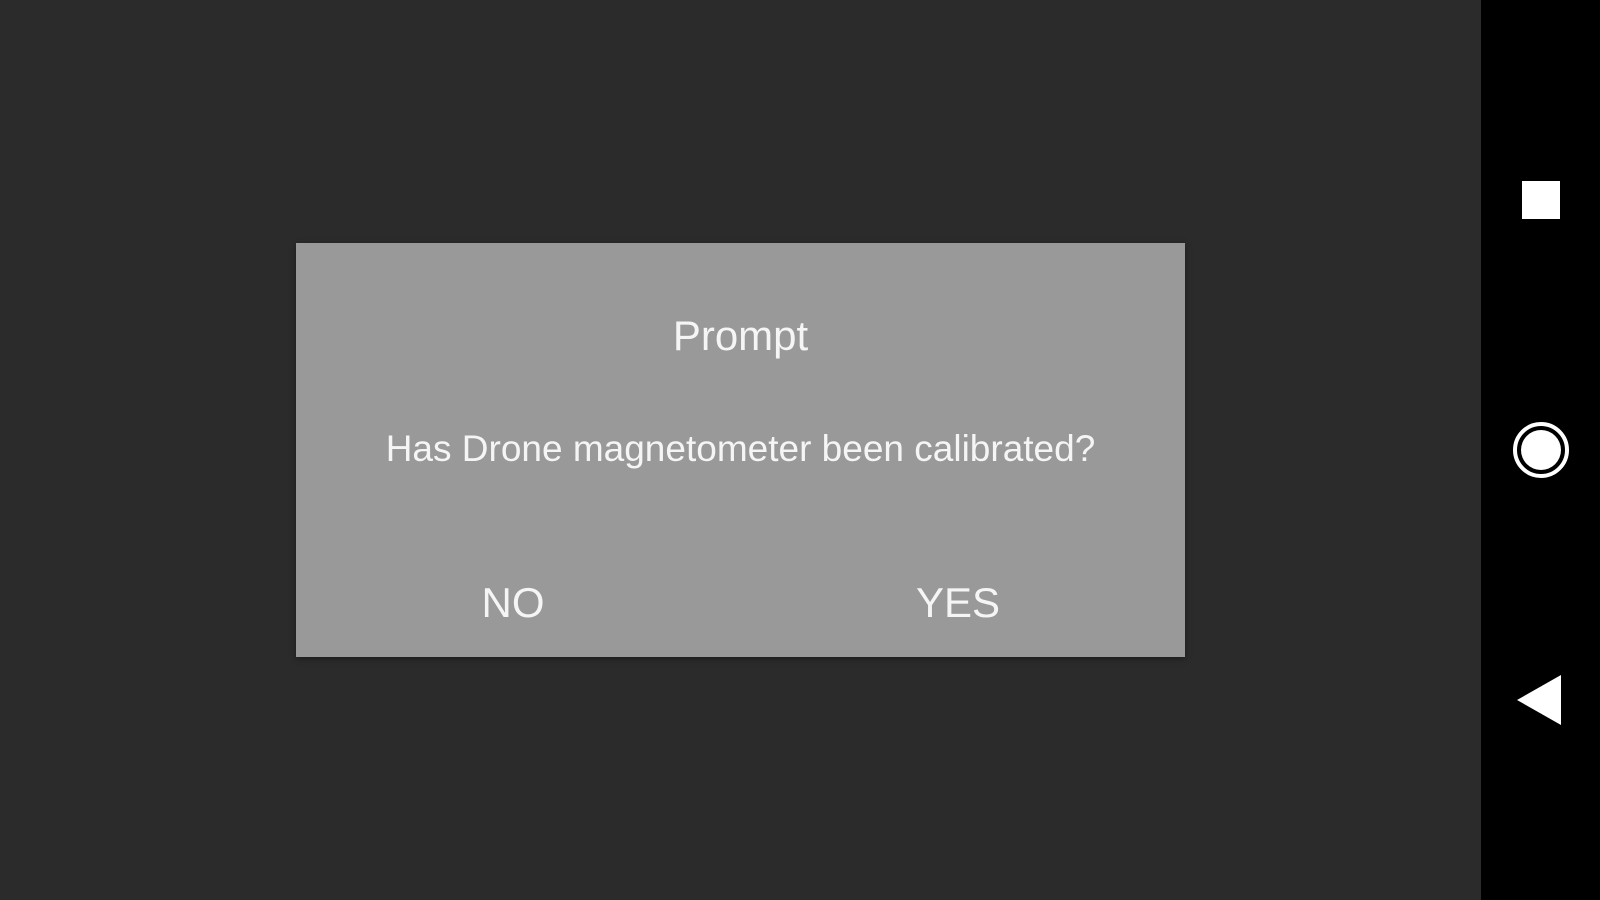  I want to click on no-button: NO, so click(513, 603).